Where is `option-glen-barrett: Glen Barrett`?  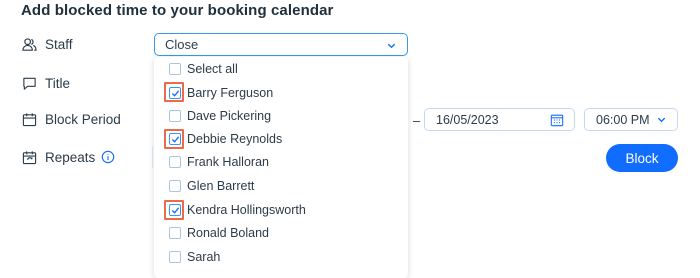
option-glen-barrett: Glen Barrett is located at coordinates (281, 185).